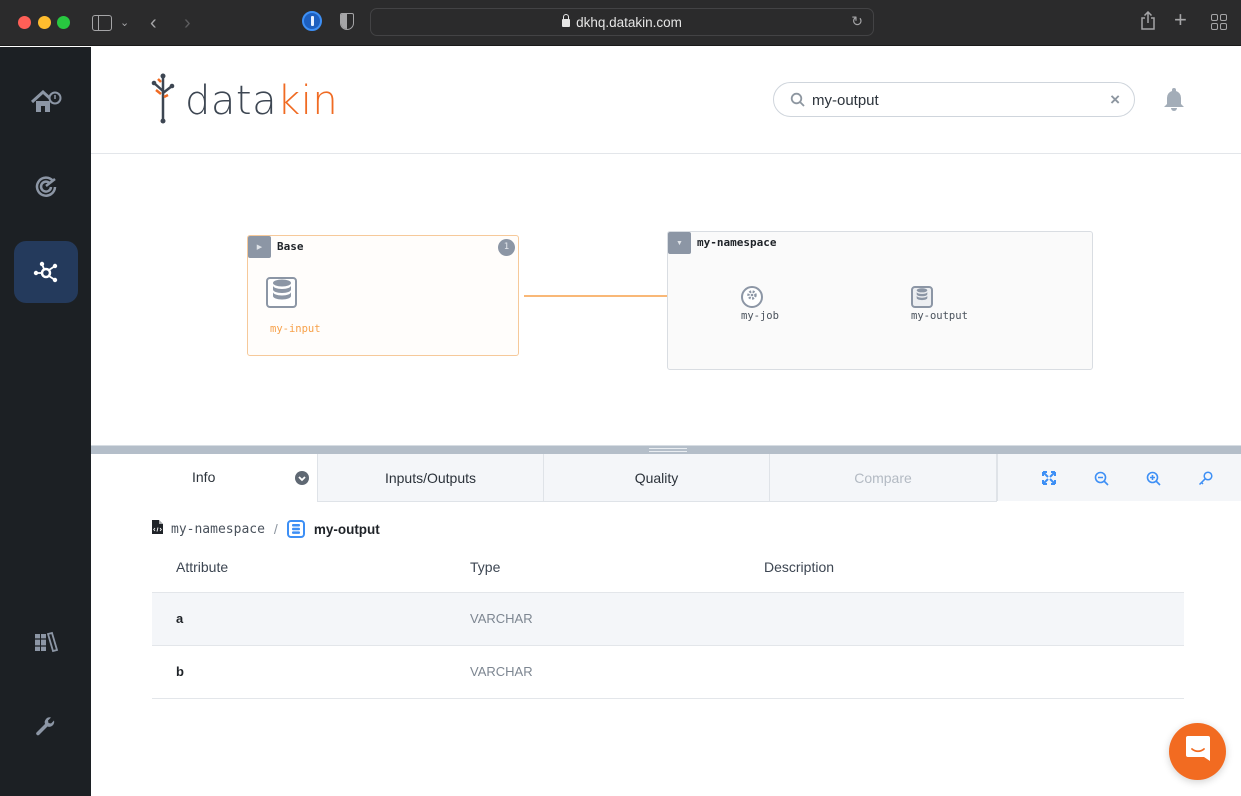 The height and width of the screenshot is (796, 1241). Describe the element at coordinates (102, 23) in the screenshot. I see `sidebar-toggle-icon` at that location.